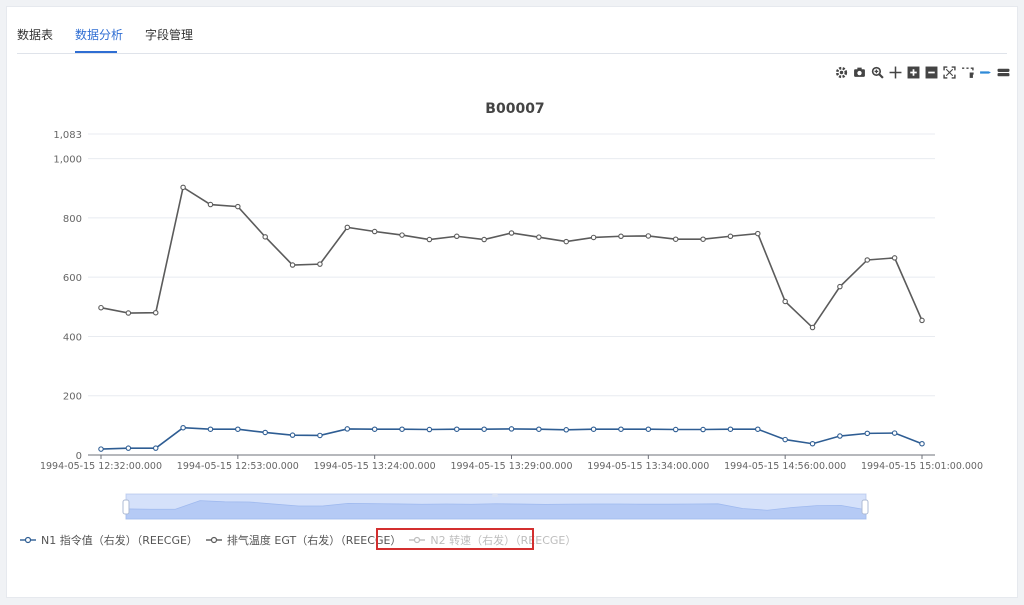  Describe the element at coordinates (922, 466) in the screenshot. I see `x-tick-label: 1994-05-15 15:01:00.000` at that location.